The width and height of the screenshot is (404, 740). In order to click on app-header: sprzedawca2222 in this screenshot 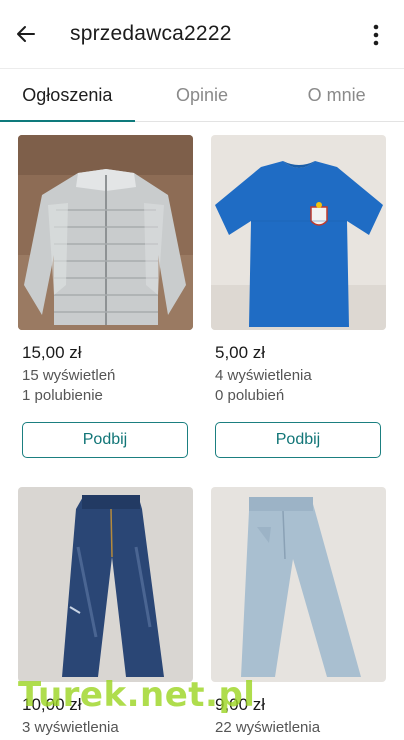, I will do `click(202, 34)`.